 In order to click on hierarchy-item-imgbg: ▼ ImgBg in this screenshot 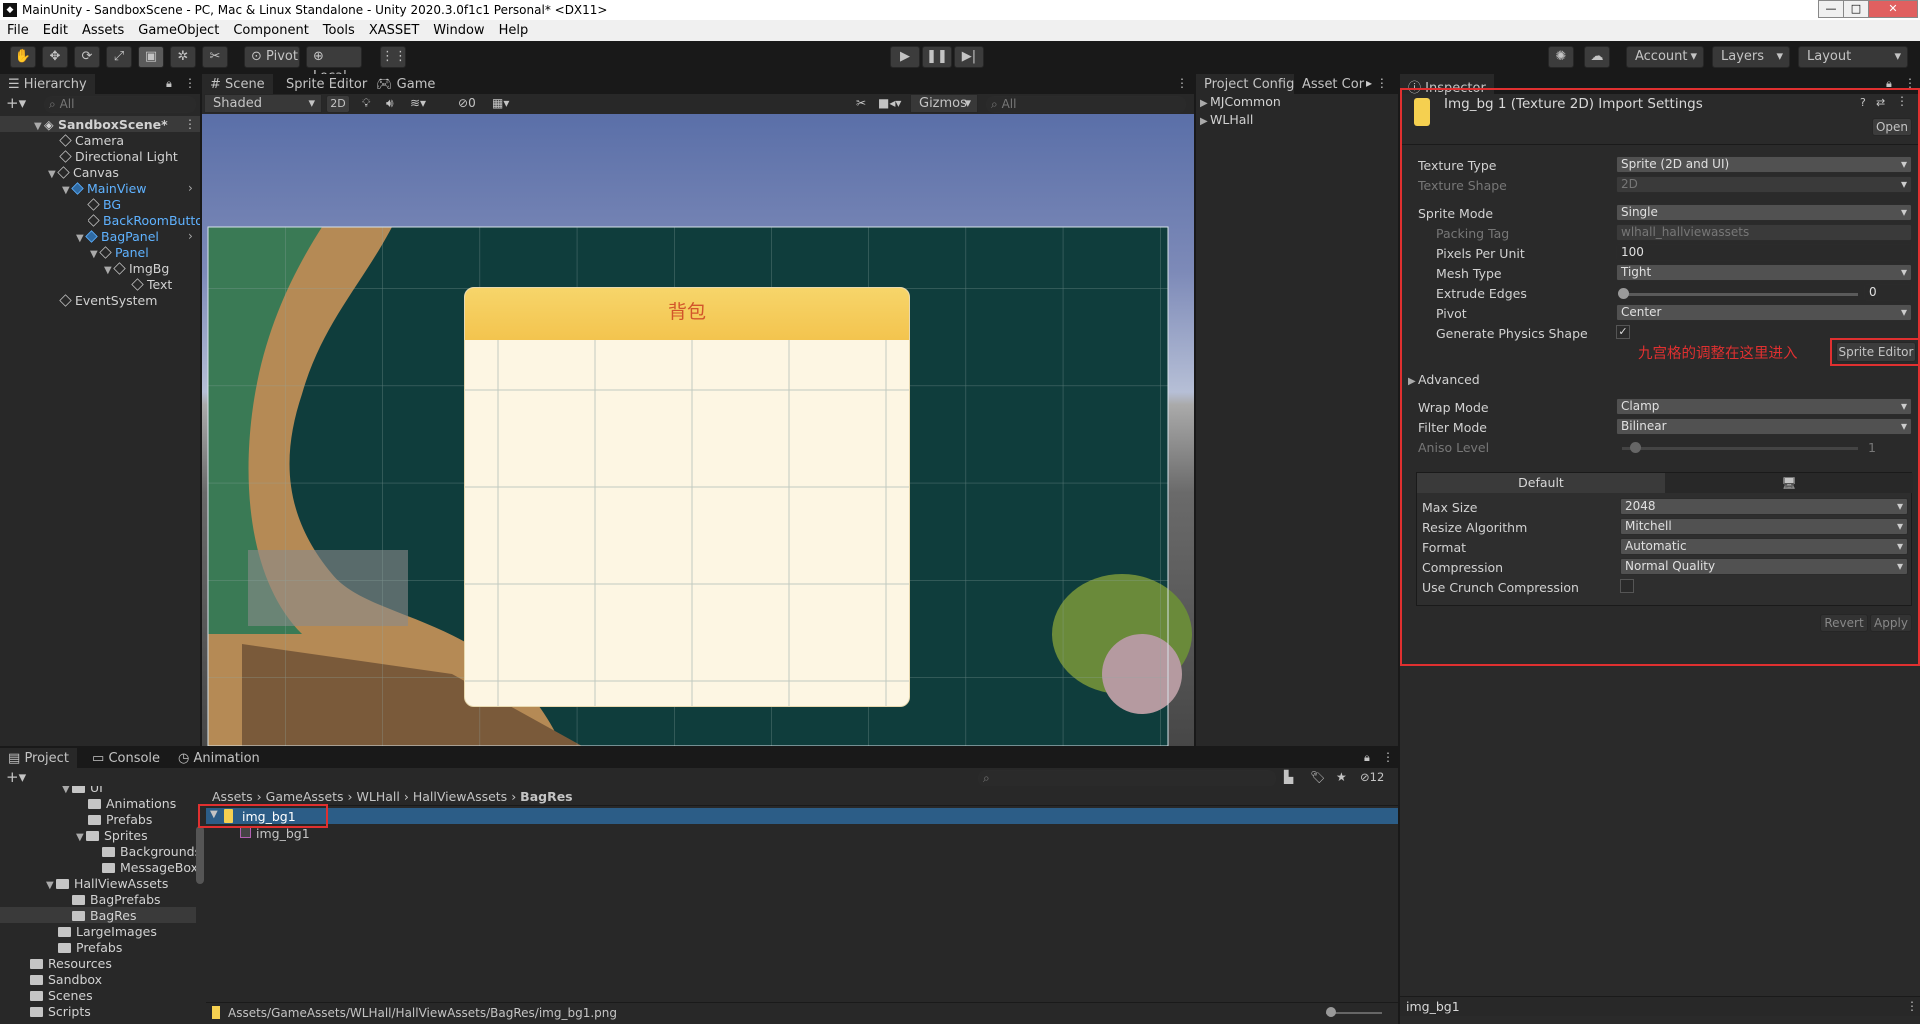, I will do `click(136, 268)`.